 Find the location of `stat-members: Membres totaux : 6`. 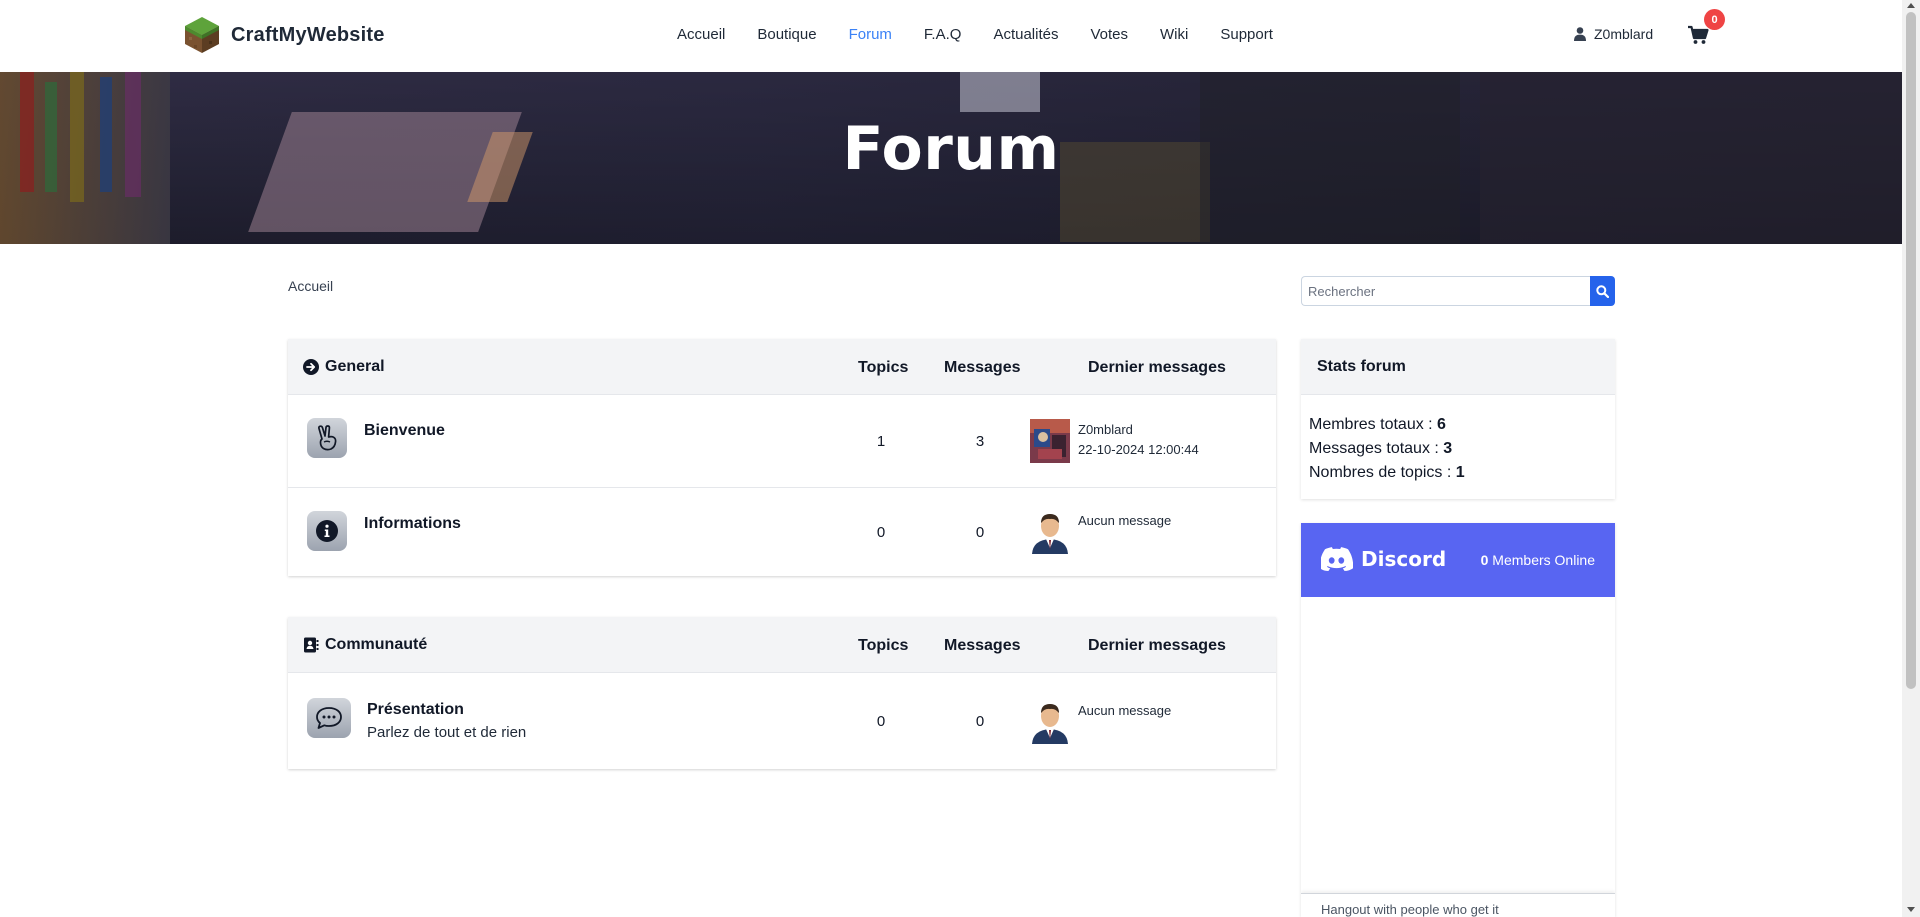

stat-members: Membres totaux : 6 is located at coordinates (1377, 424).